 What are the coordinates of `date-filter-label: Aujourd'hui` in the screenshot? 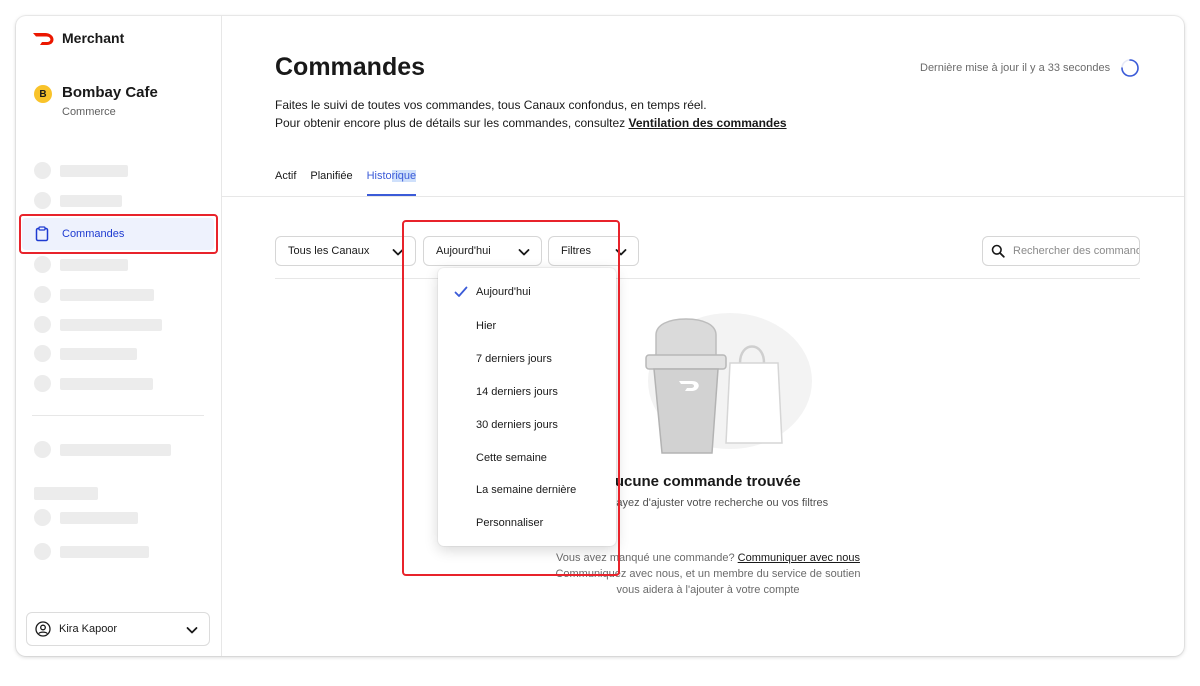 It's located at (463, 251).